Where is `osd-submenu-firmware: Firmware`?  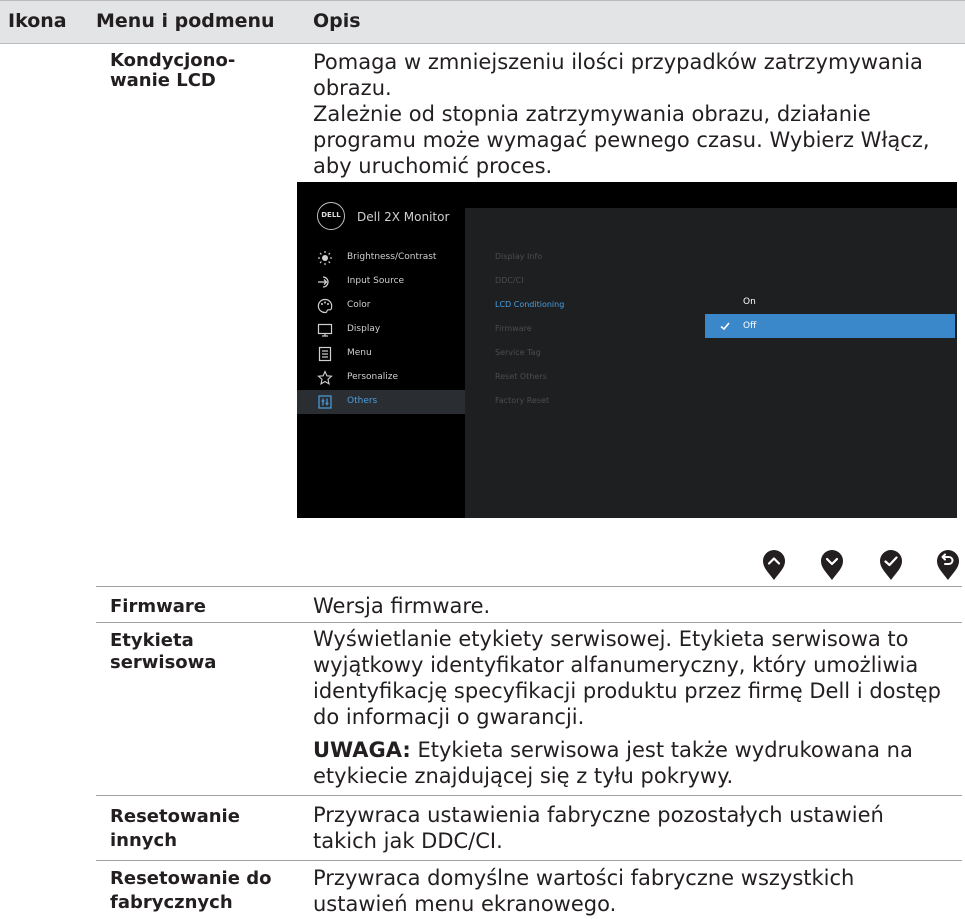 osd-submenu-firmware: Firmware is located at coordinates (513, 328).